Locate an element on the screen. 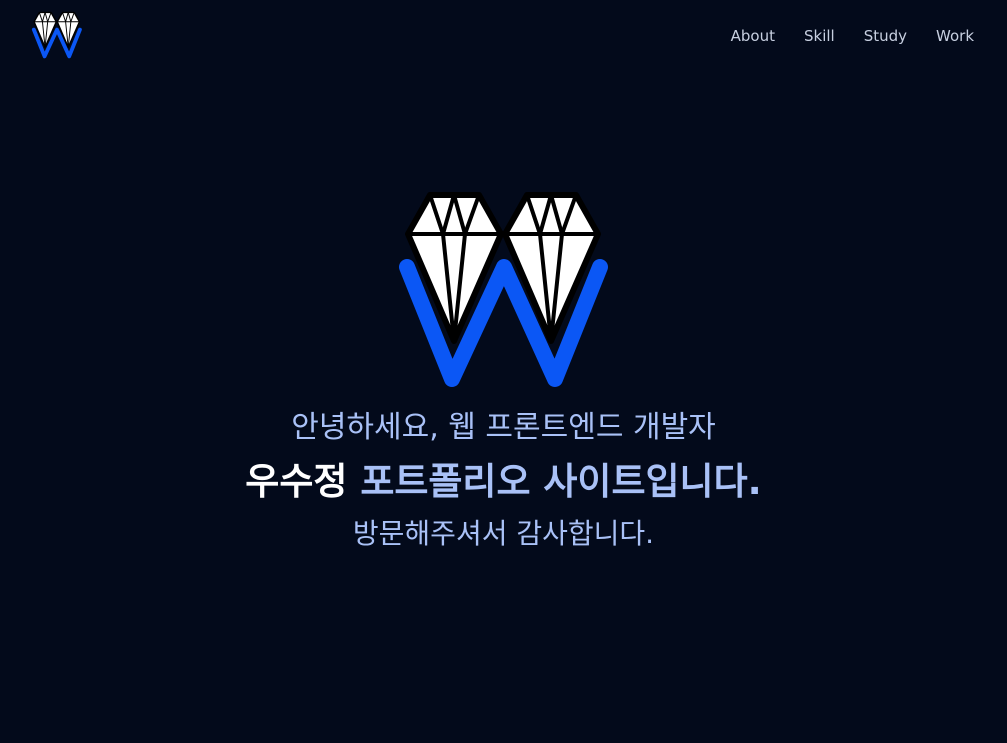  hero-thanks: 방문해주셔서 감사합니다. is located at coordinates (503, 533).